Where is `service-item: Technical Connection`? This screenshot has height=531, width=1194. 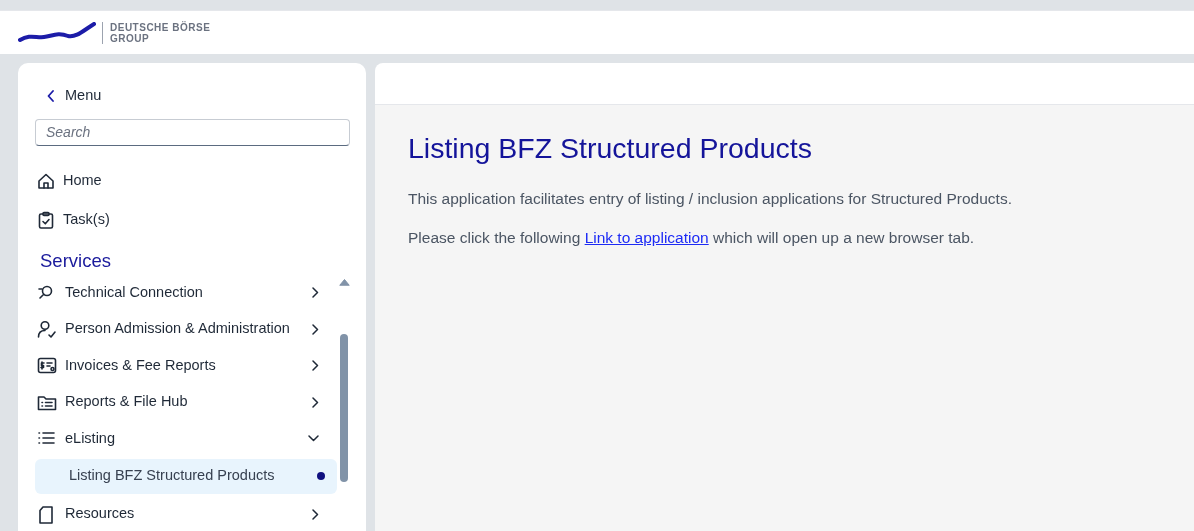
service-item: Technical Connection is located at coordinates (186, 292).